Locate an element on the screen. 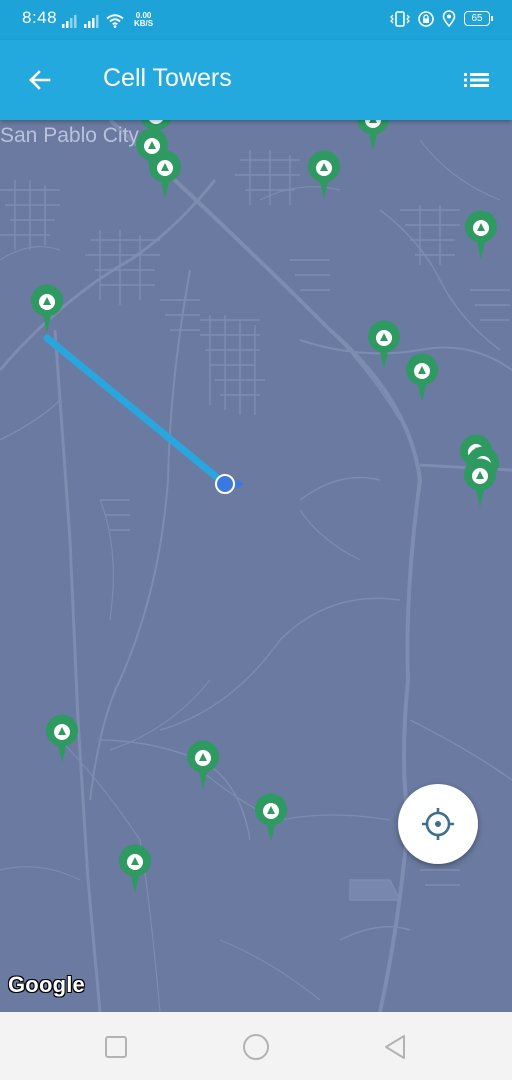  triangle-back-icon is located at coordinates (395, 1047).